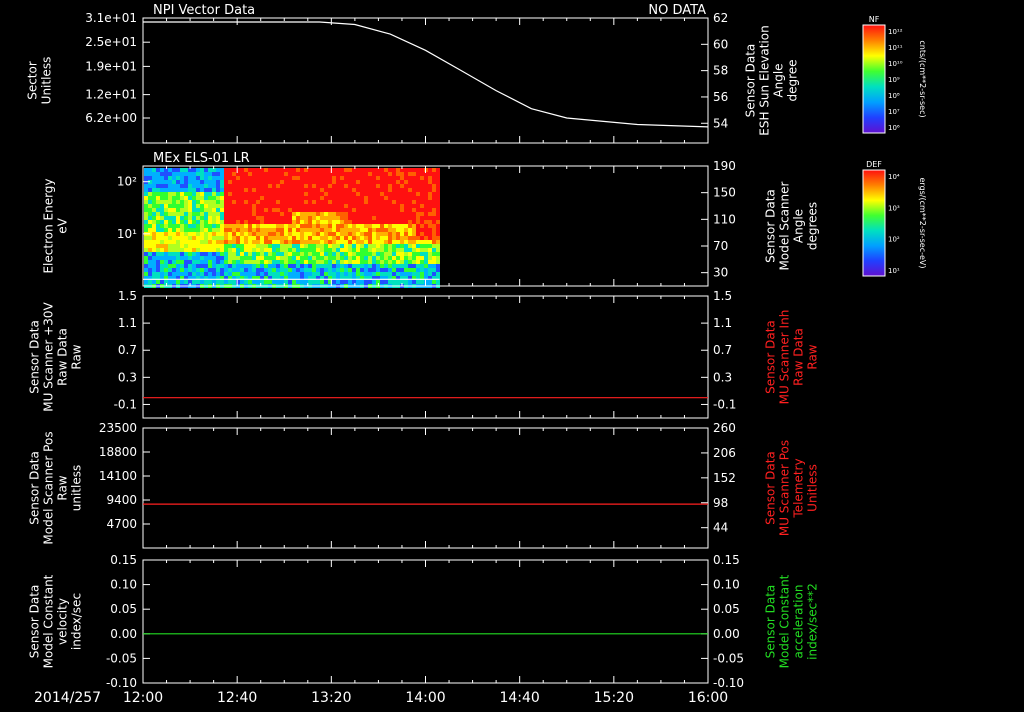 Image resolution: width=1024 pixels, height=712 pixels. What do you see at coordinates (63, 487) in the screenshot?
I see `y-axis-label-left-3: Raw` at bounding box center [63, 487].